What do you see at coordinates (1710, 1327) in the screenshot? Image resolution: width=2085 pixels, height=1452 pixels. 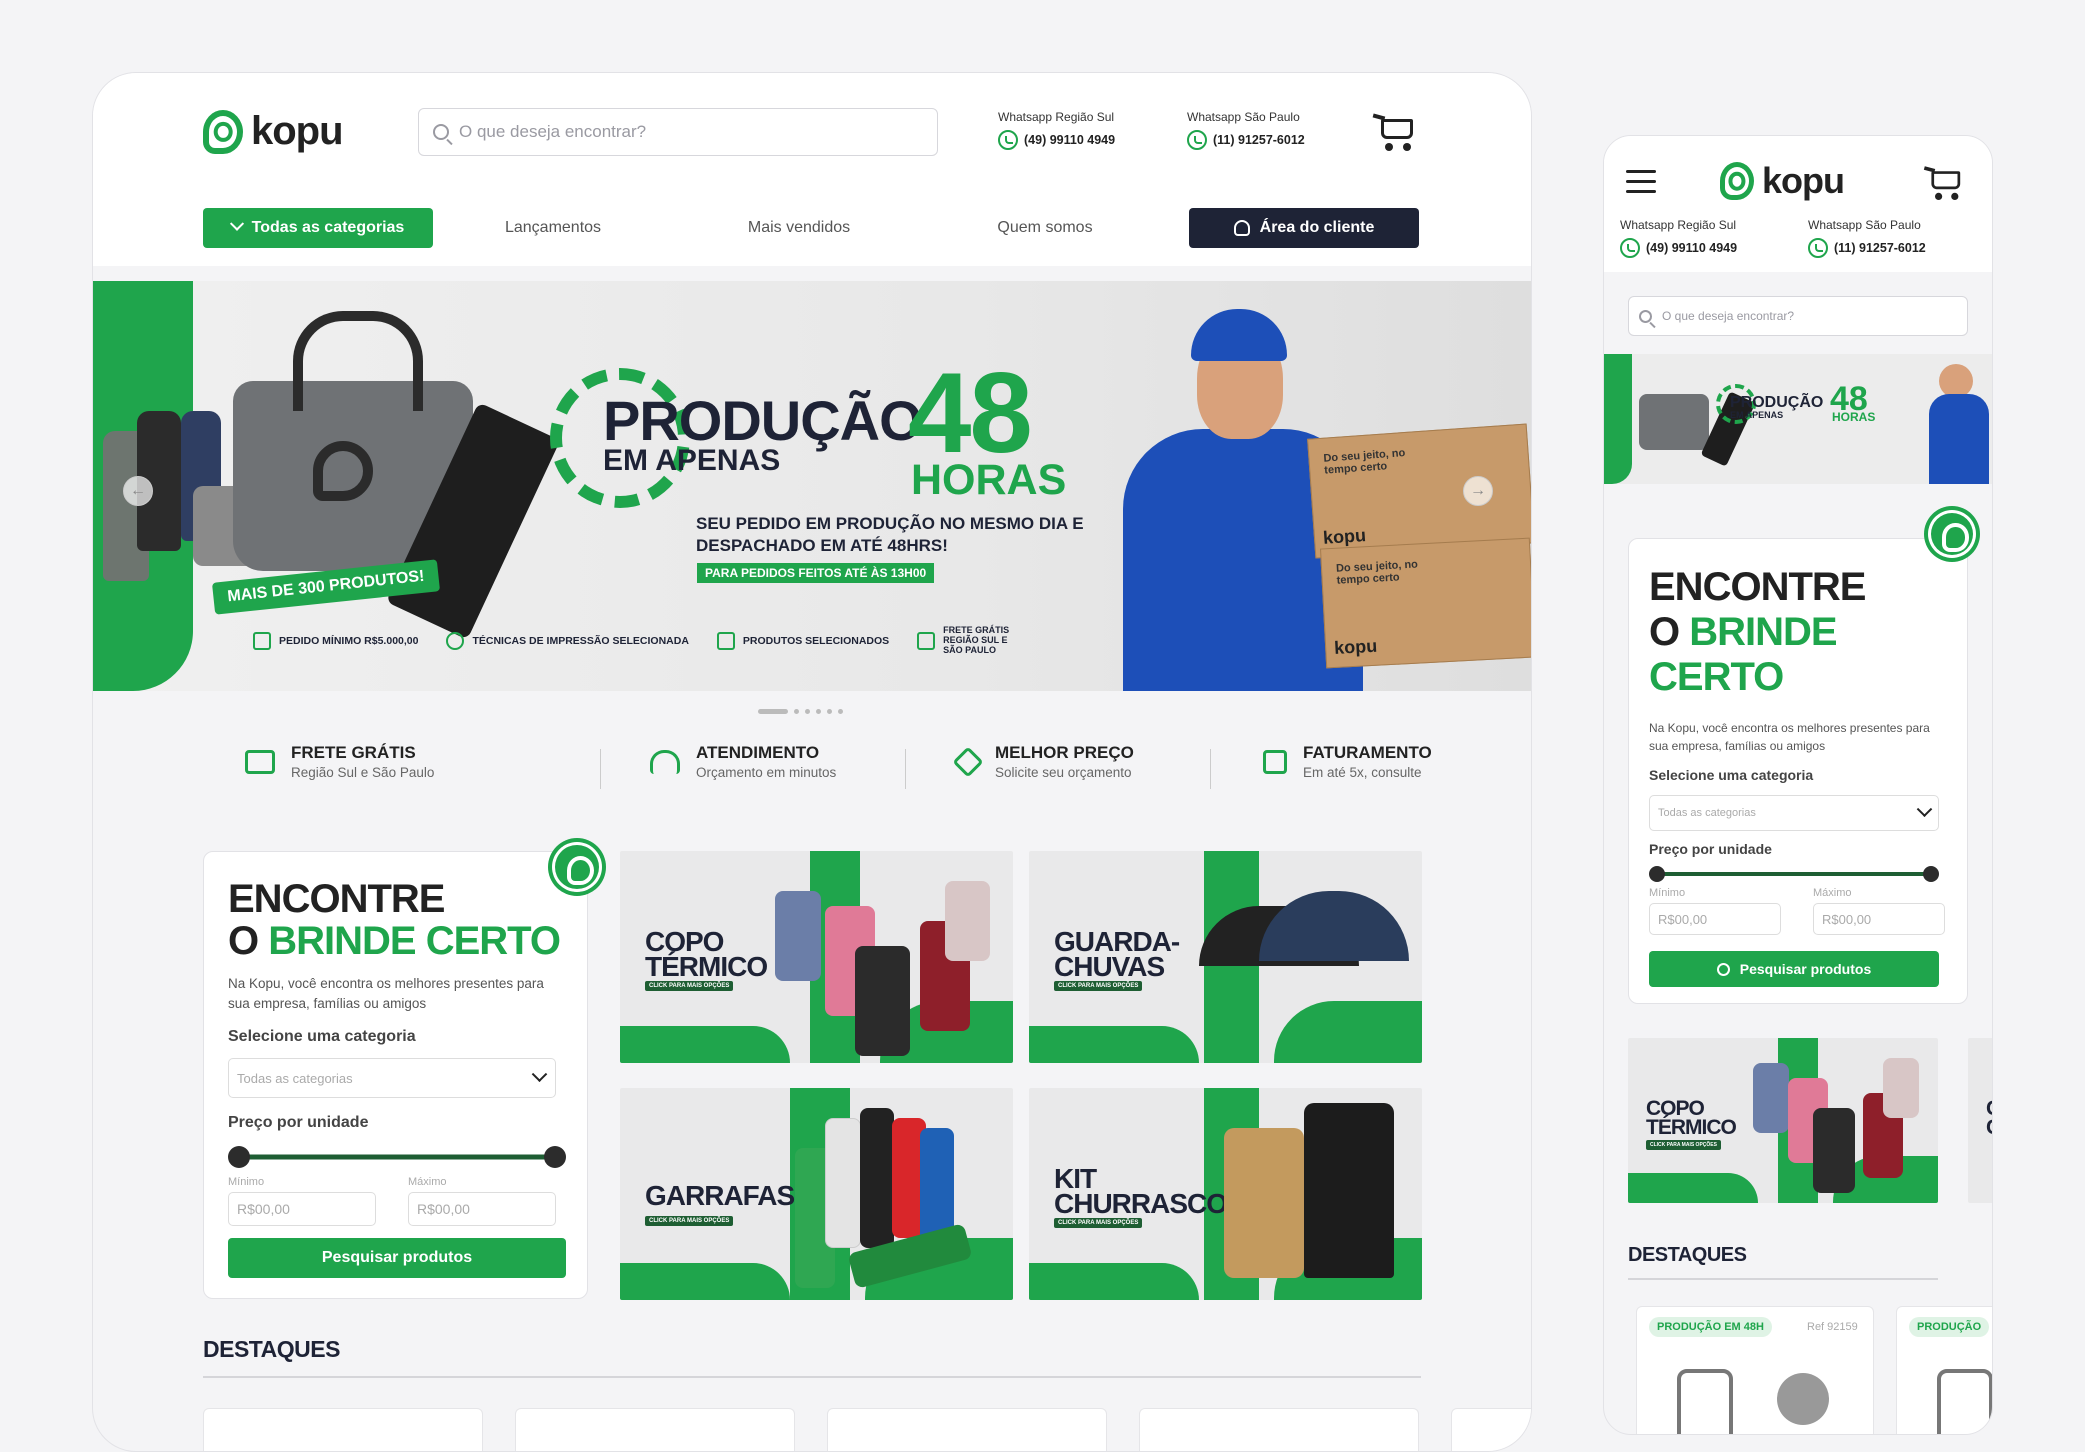 I see `production-badge: PRODUÇÃO EM 48H` at bounding box center [1710, 1327].